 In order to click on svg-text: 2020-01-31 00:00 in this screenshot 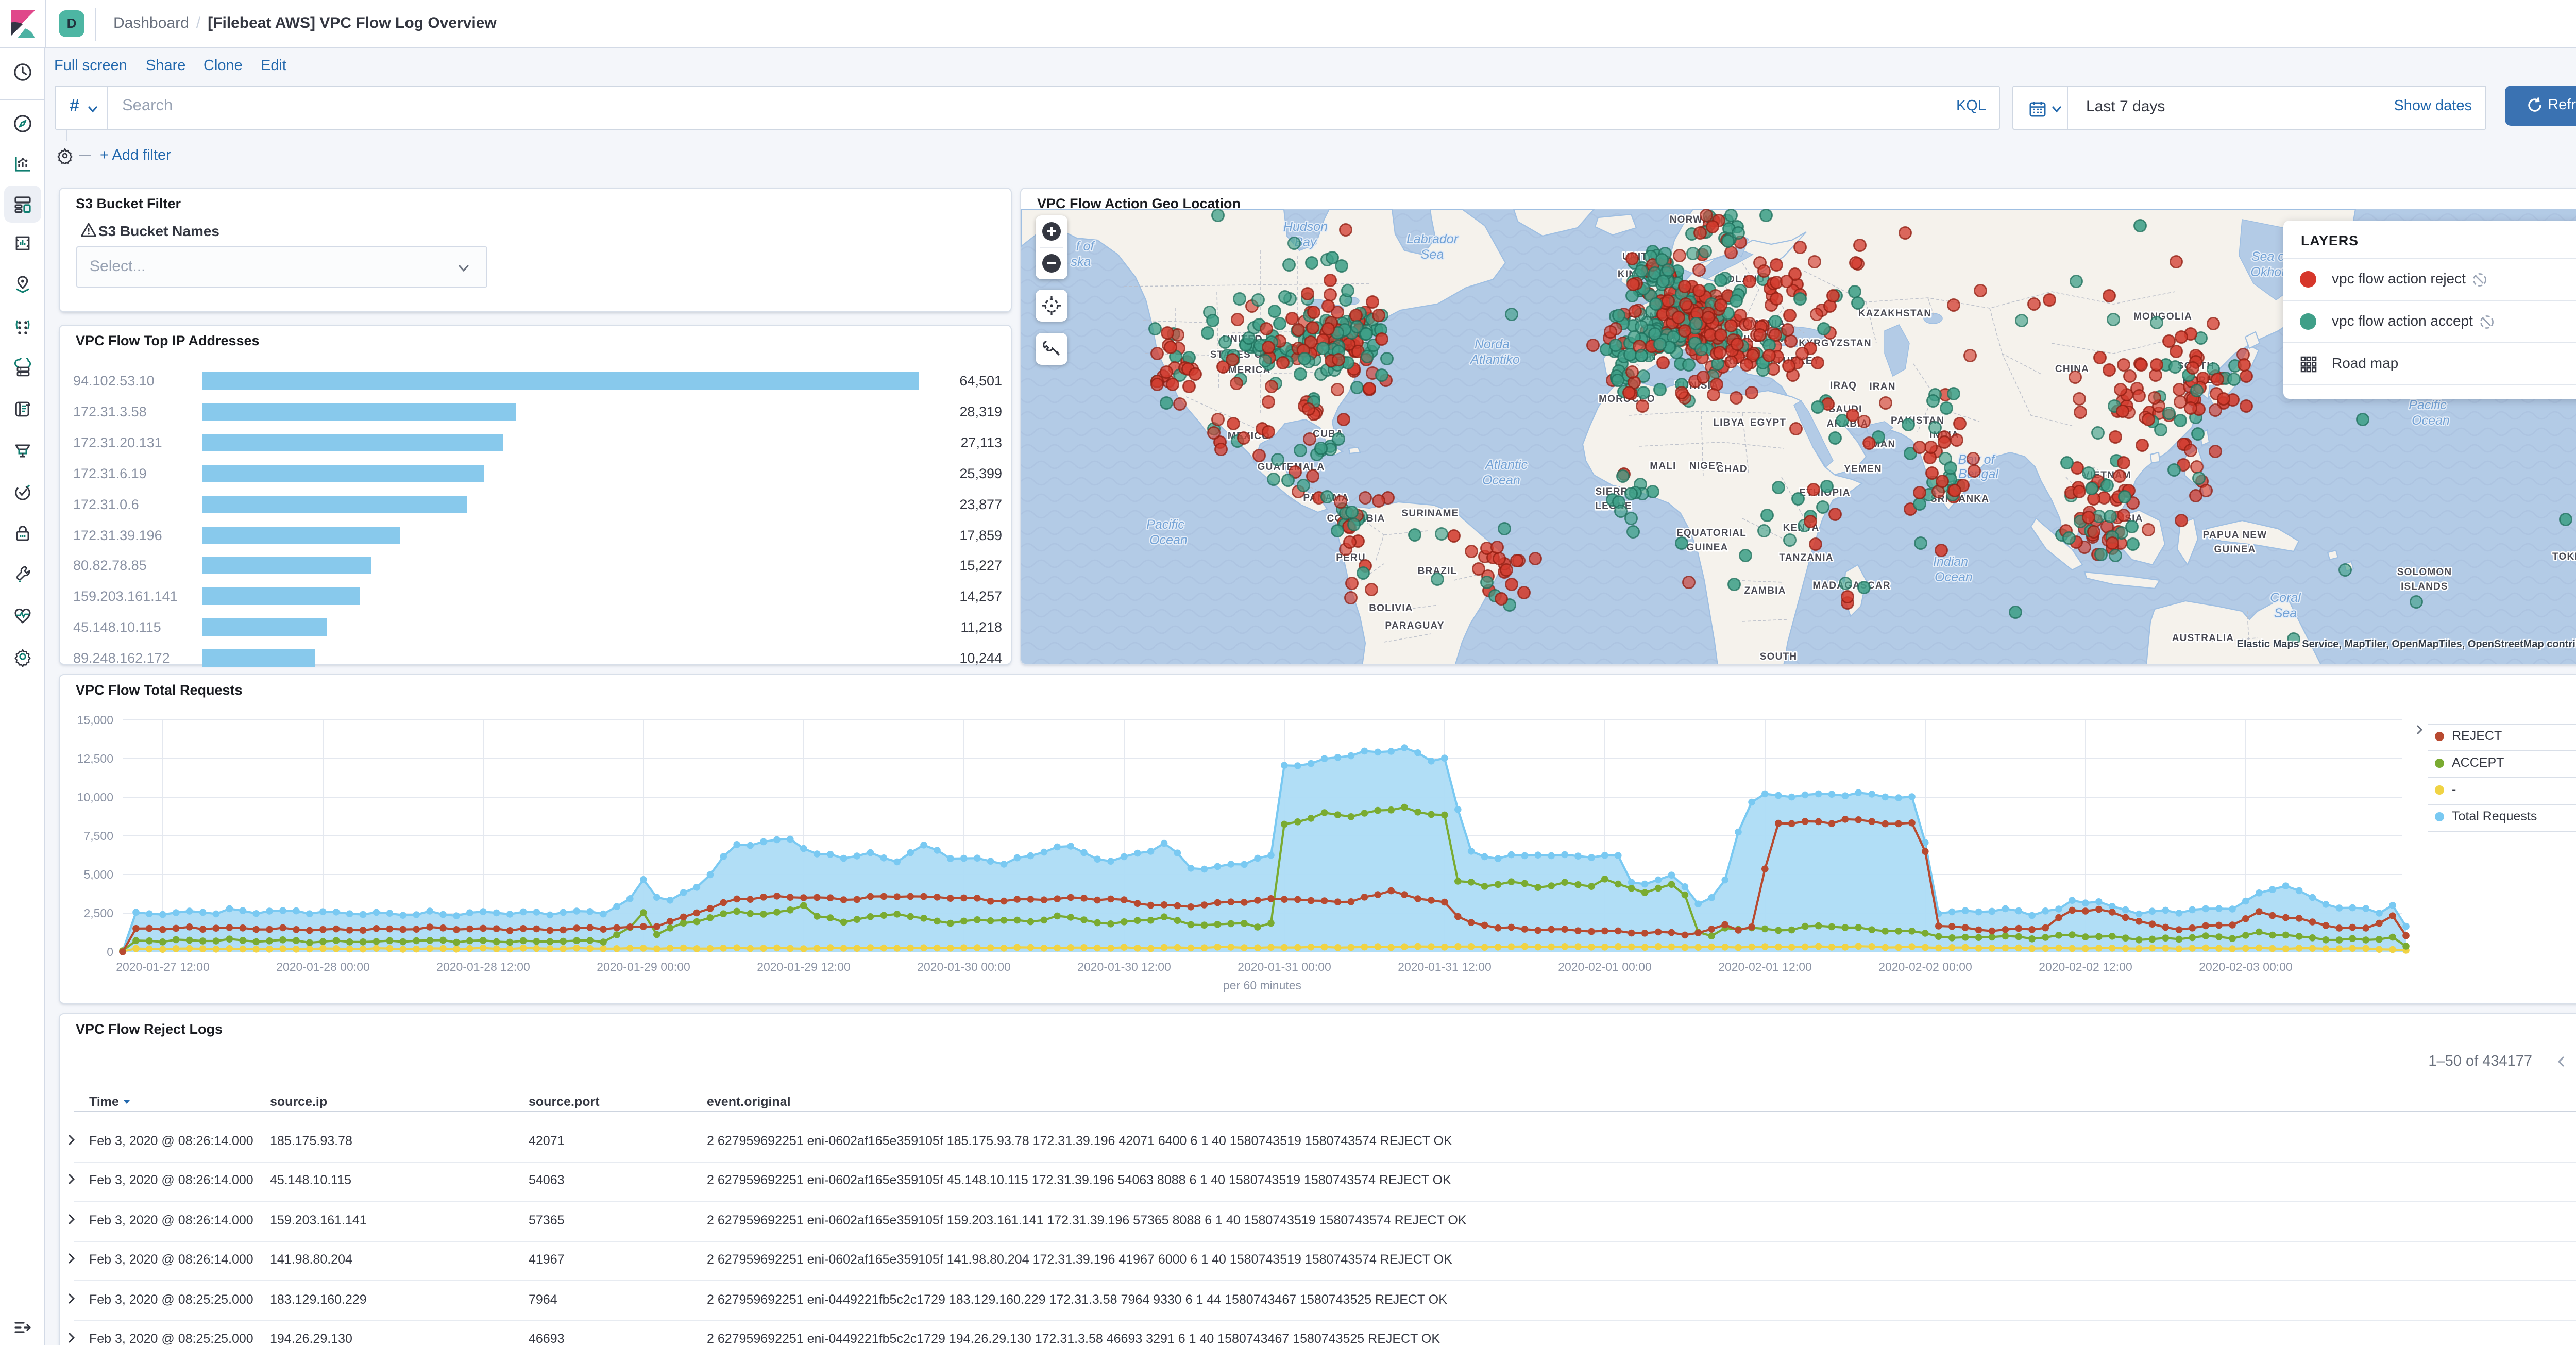, I will do `click(1284, 966)`.